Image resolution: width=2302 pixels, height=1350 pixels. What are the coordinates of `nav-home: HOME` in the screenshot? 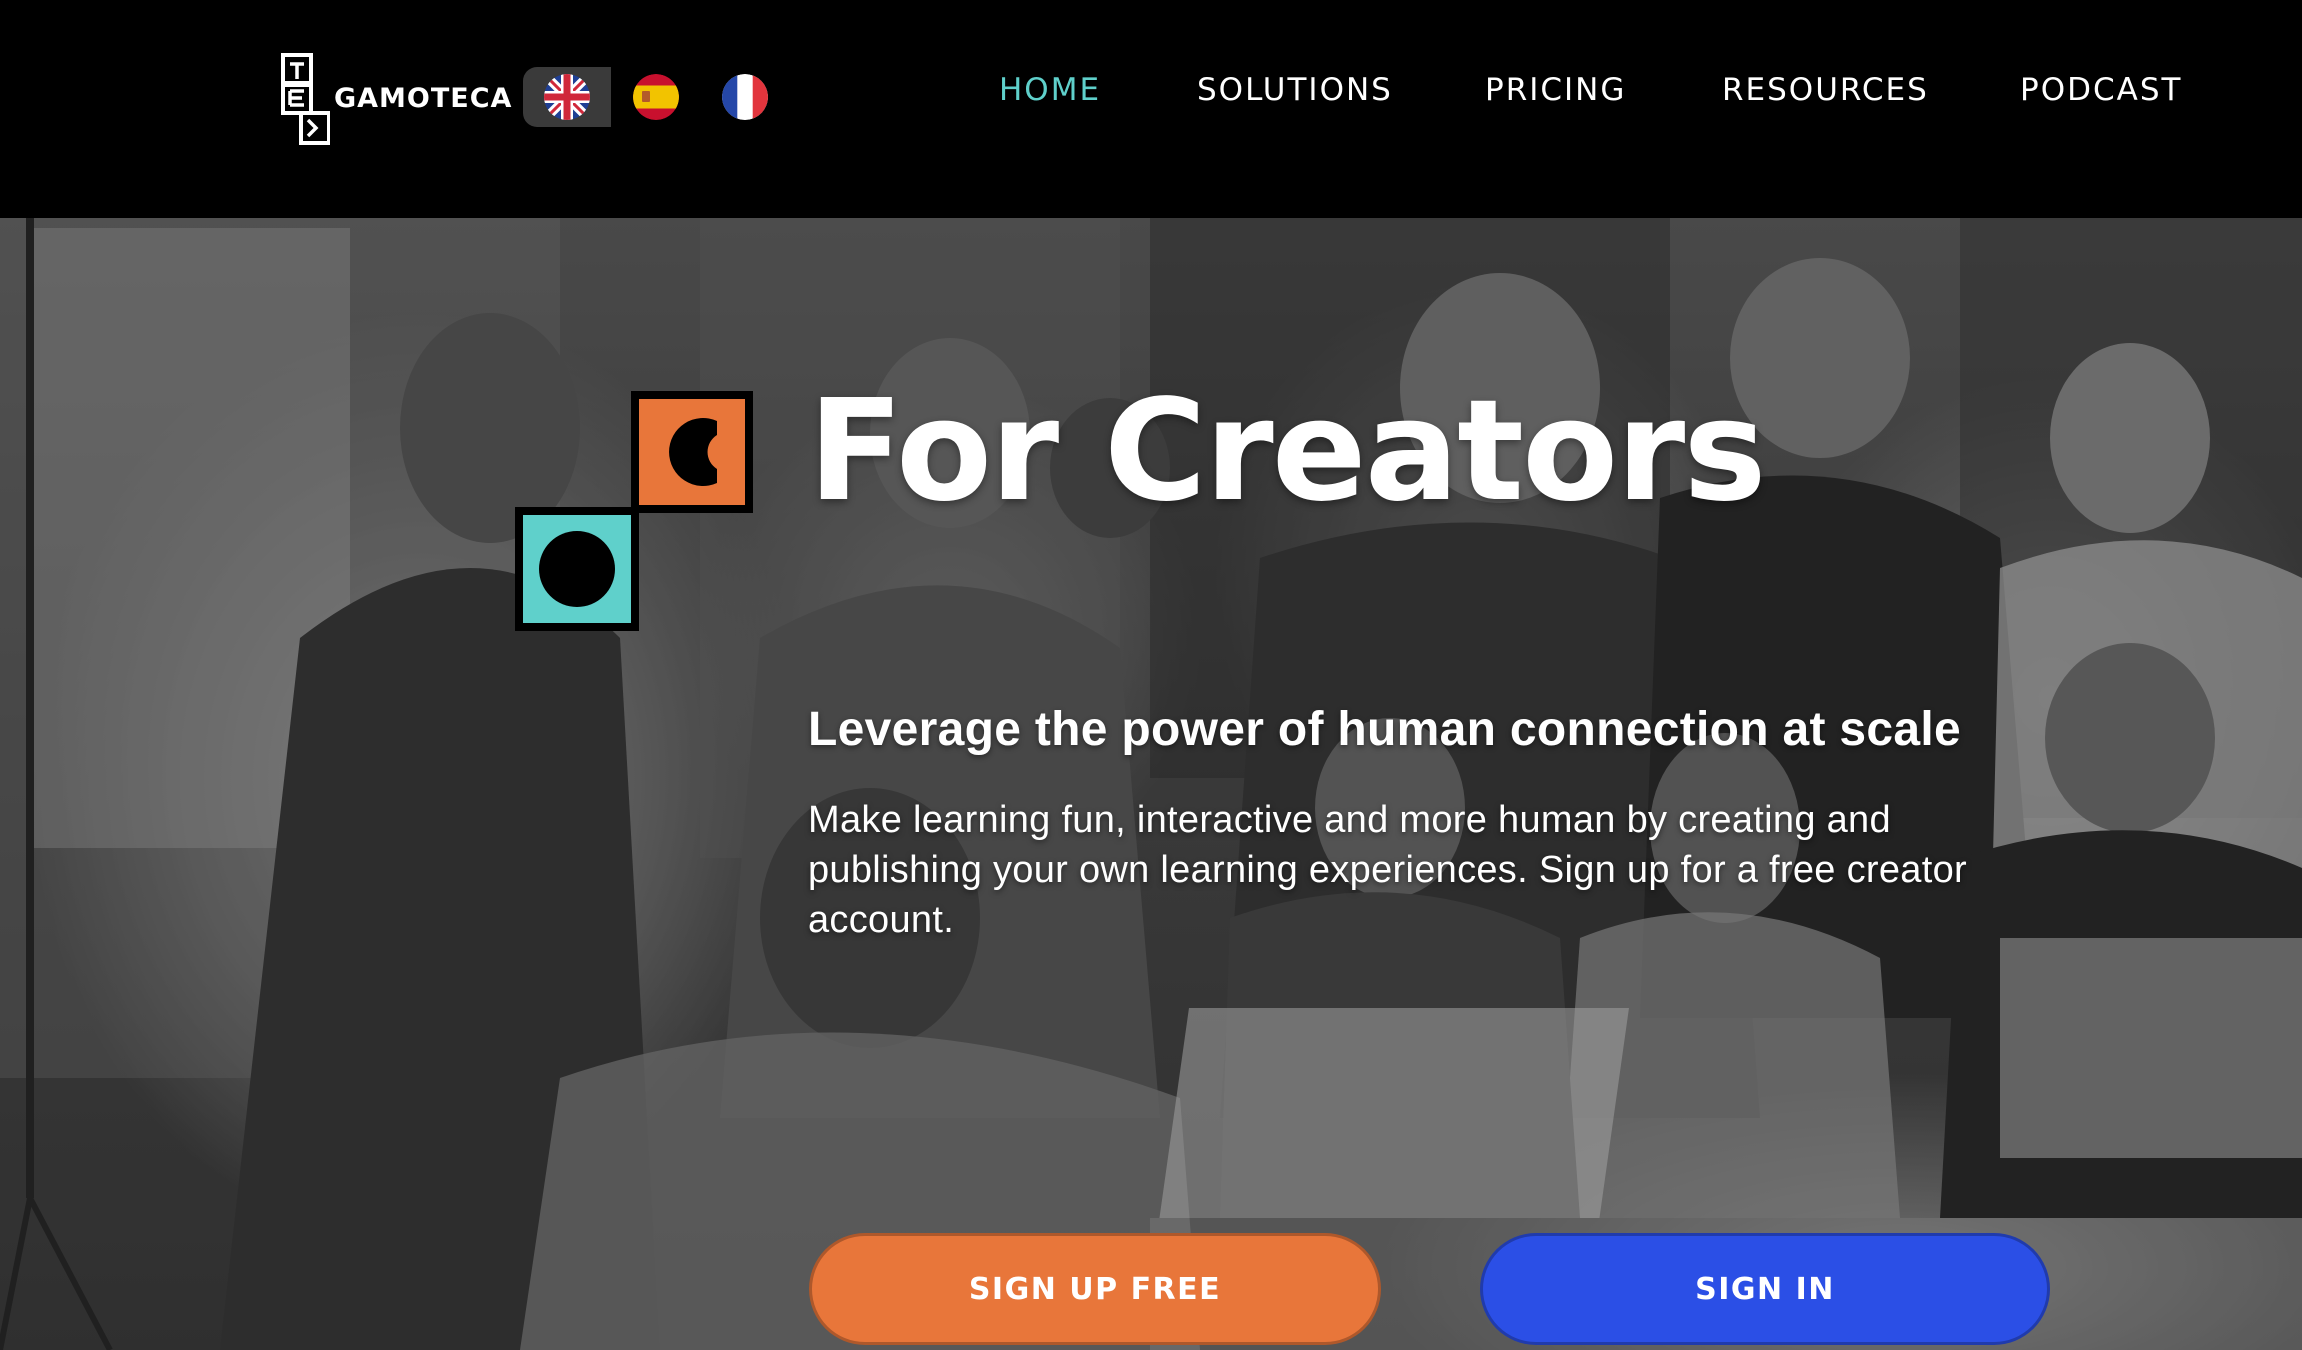 It's located at (1050, 90).